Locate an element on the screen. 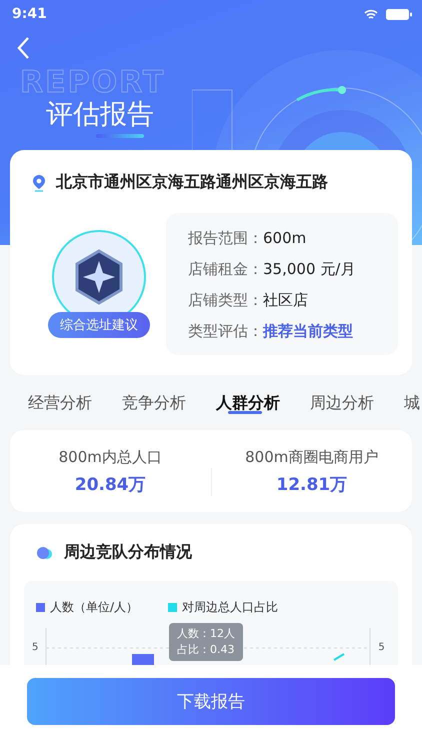 The width and height of the screenshot is (422, 750). detail-label: 店铺租金： is located at coordinates (225, 269).